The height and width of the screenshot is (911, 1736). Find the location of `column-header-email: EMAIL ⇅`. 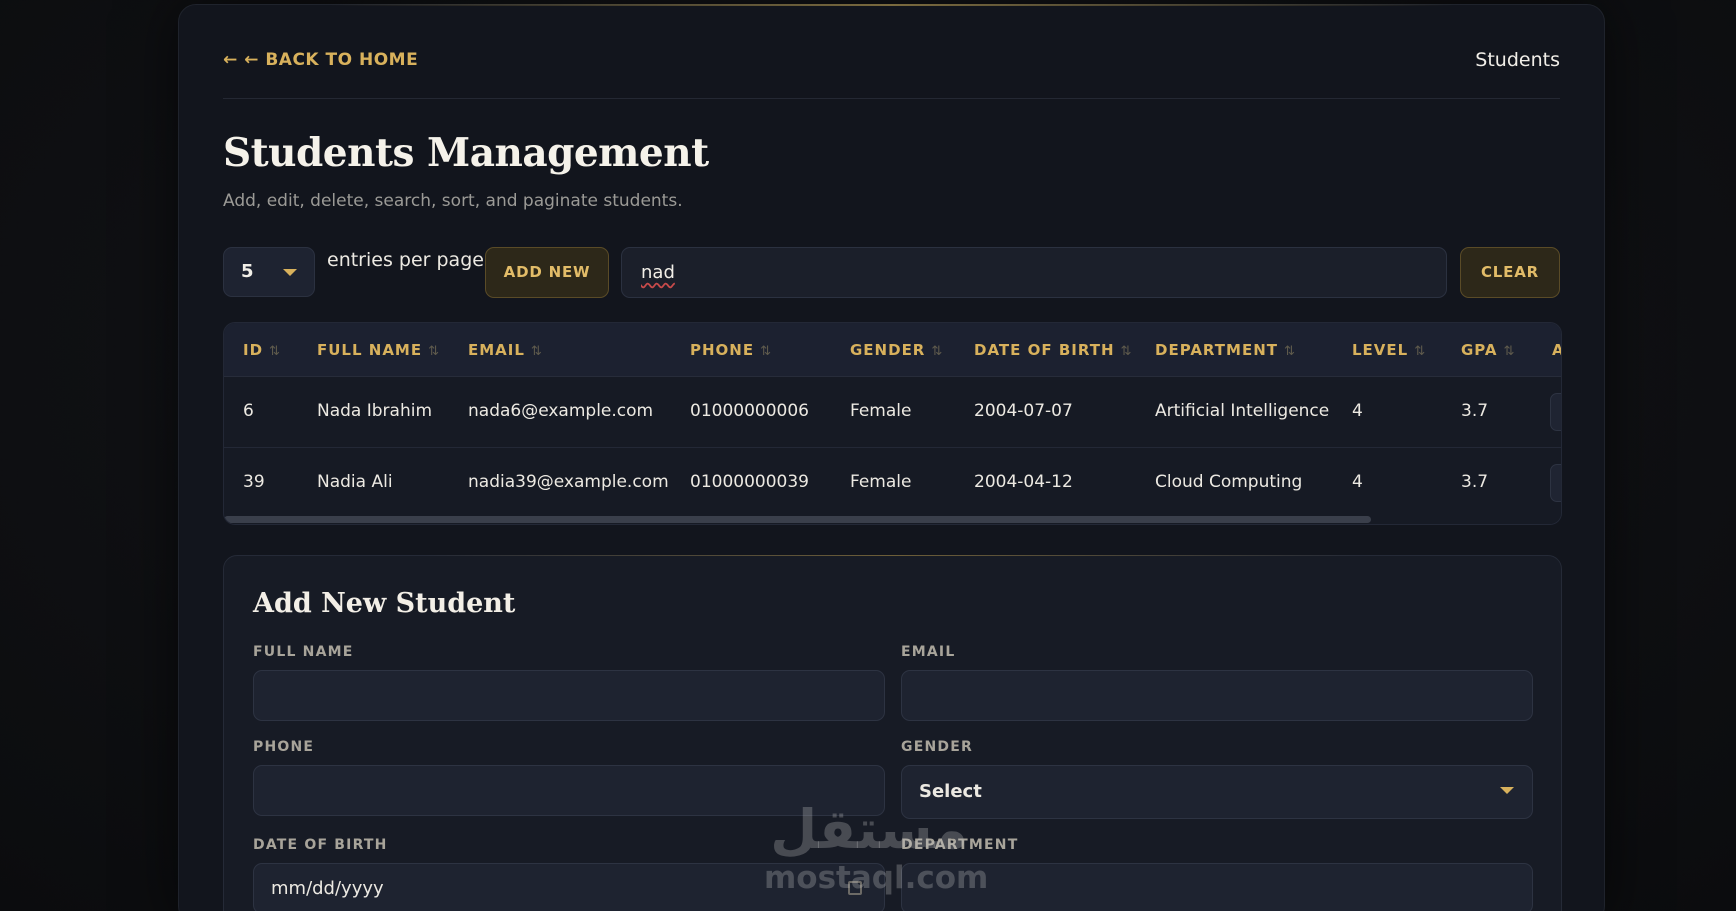

column-header-email: EMAIL ⇅ is located at coordinates (505, 350).